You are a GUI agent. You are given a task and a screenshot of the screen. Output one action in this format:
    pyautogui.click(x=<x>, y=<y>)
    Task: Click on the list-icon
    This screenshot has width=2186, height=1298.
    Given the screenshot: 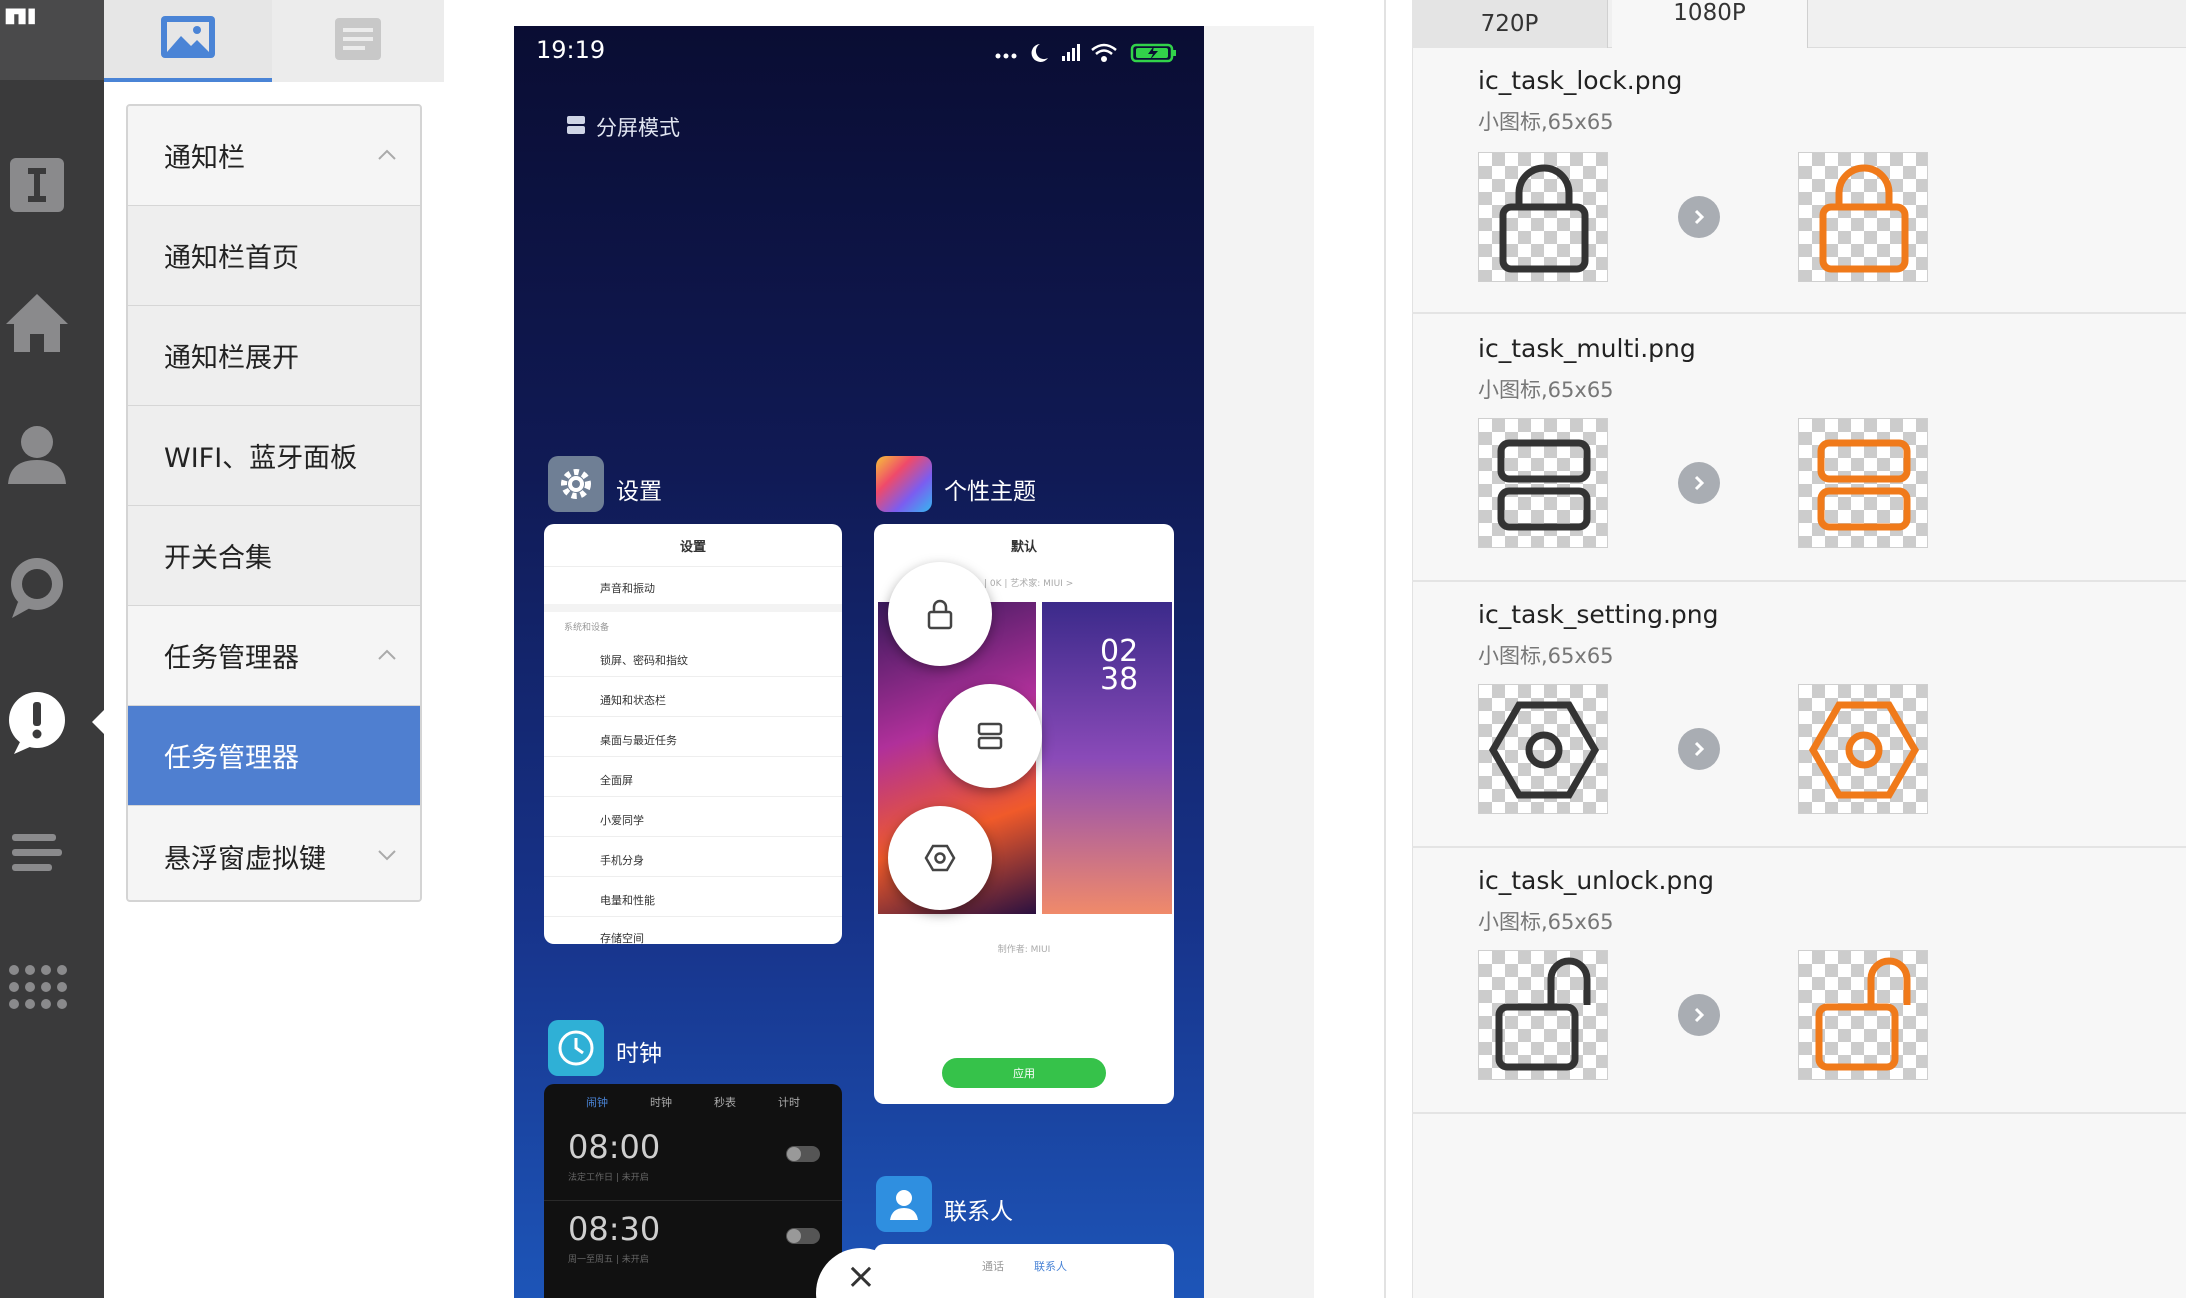 What is the action you would take?
    pyautogui.click(x=37, y=853)
    